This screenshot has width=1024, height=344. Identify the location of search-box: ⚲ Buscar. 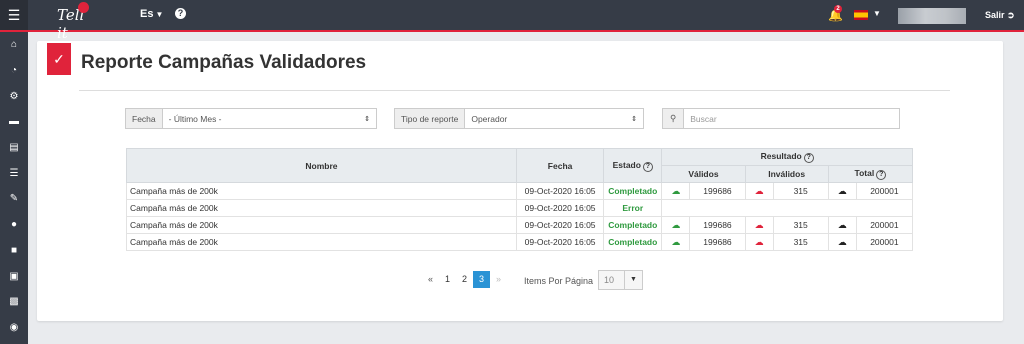
(781, 118).